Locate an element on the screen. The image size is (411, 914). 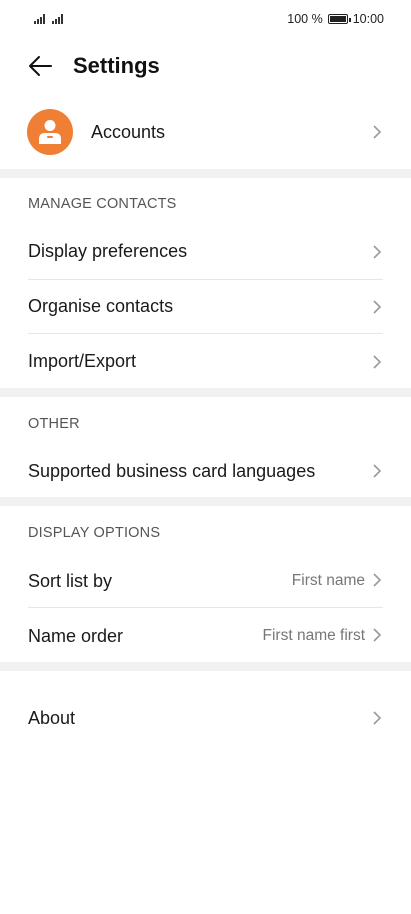
page-title: Settings is located at coordinates (116, 65).